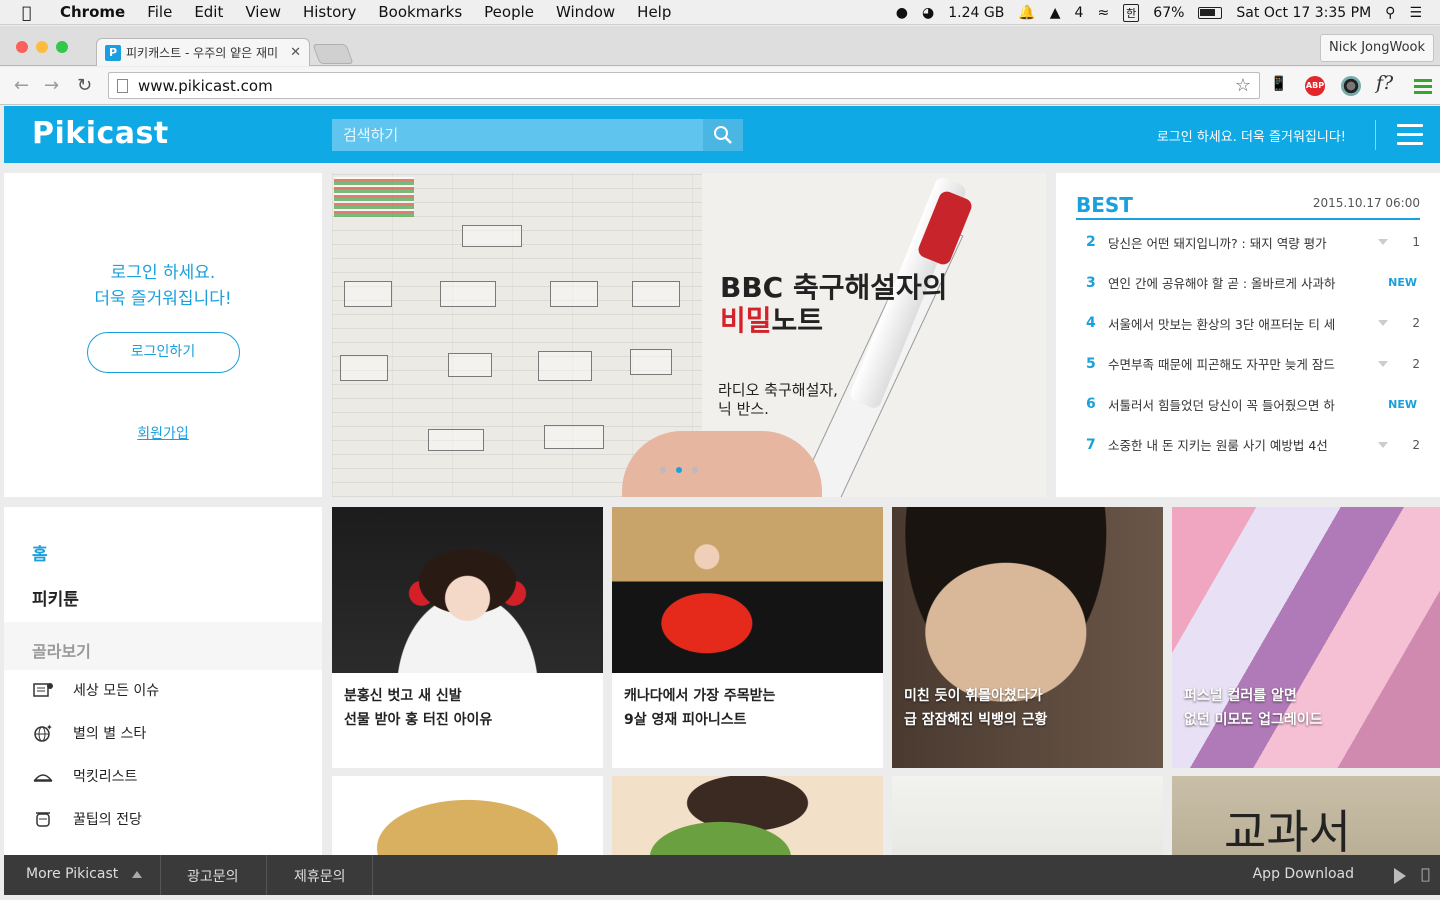  Describe the element at coordinates (418, 720) in the screenshot. I see `card-caption-line2: 선물 받아 홍 터진 아이유` at that location.